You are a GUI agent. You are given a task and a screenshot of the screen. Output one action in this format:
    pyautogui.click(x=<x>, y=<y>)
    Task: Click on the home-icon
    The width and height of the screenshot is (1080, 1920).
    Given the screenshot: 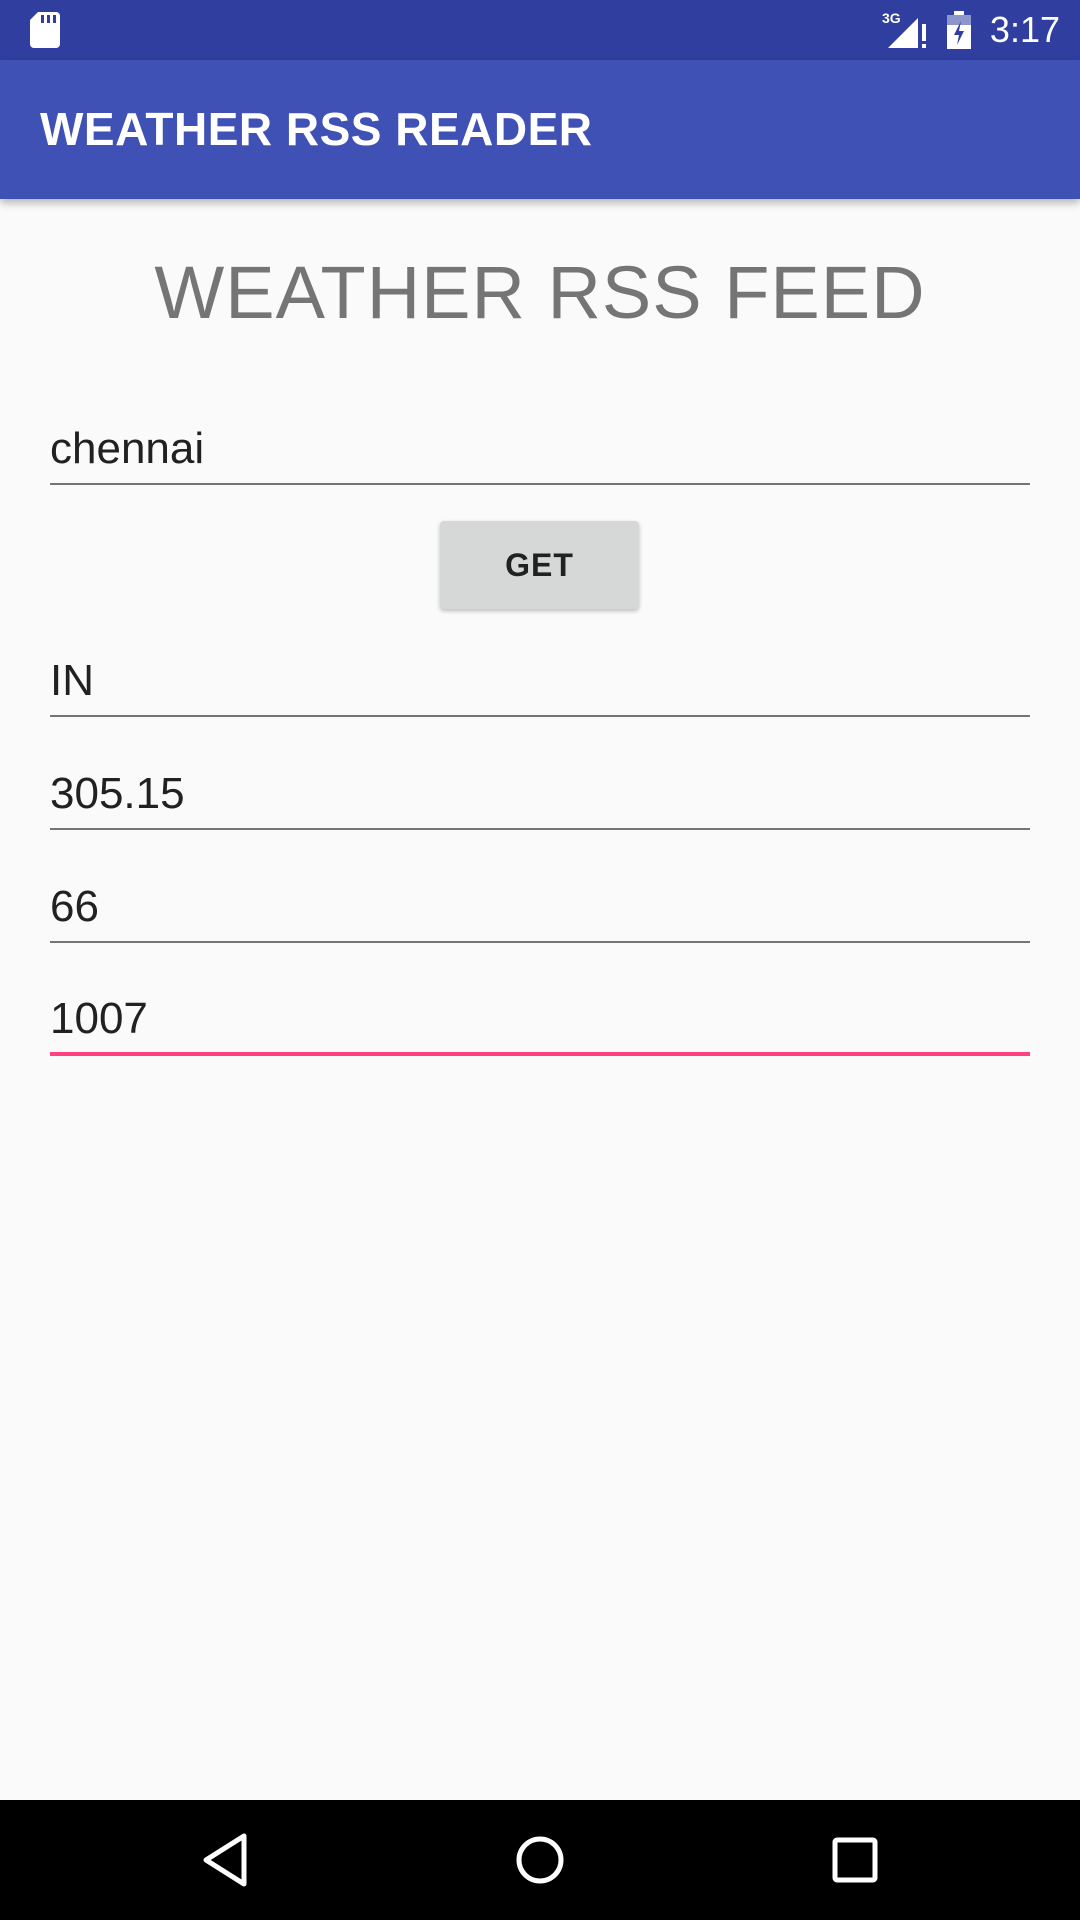 What is the action you would take?
    pyautogui.click(x=540, y=1860)
    